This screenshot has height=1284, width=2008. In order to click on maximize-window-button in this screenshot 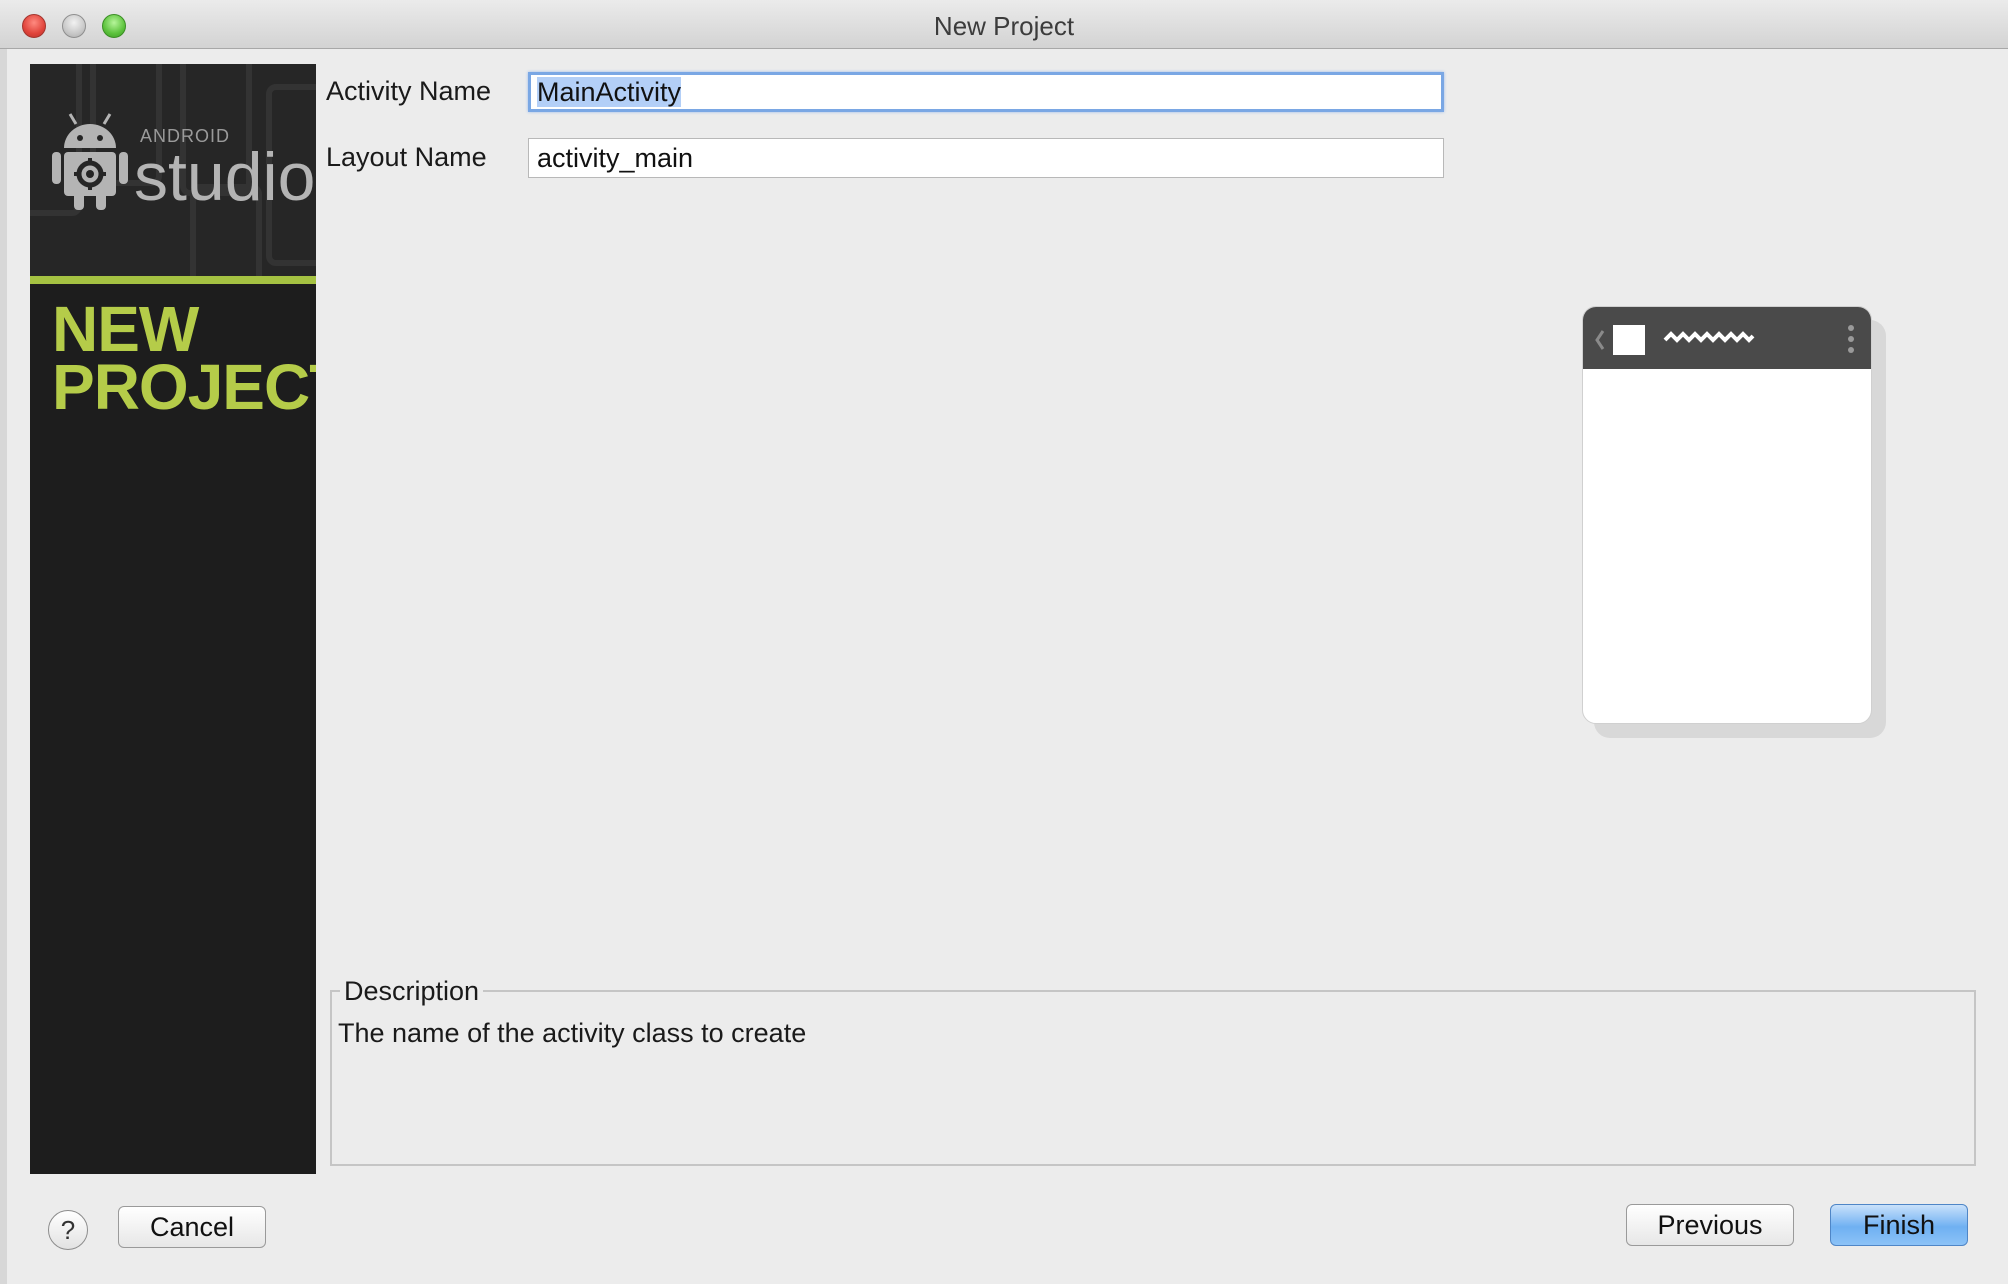, I will do `click(114, 26)`.